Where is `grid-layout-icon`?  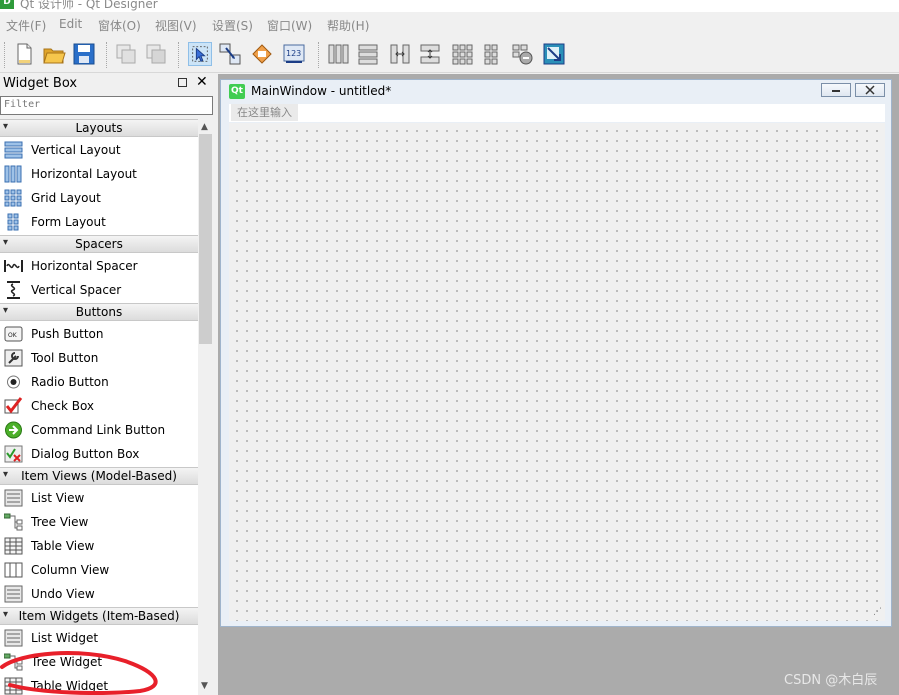
grid-layout-icon is located at coordinates (13, 198).